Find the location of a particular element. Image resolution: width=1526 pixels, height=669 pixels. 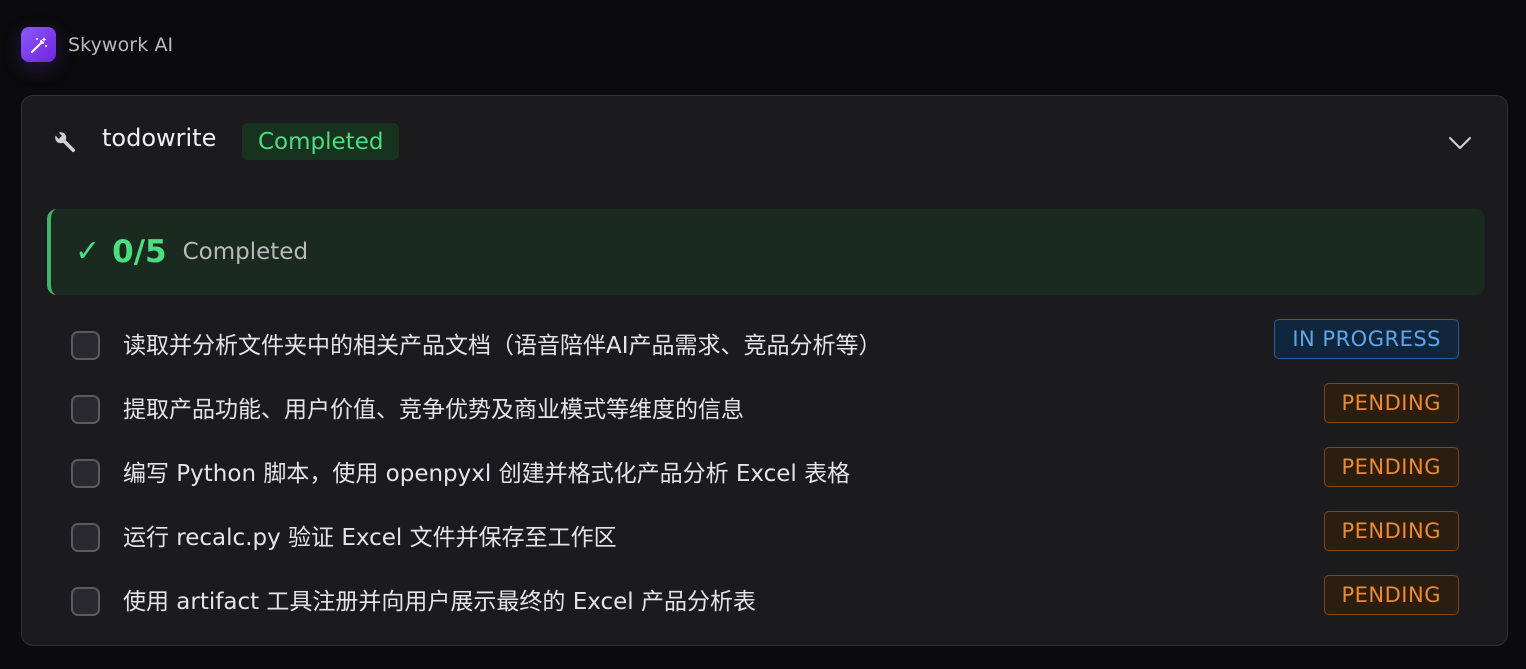

checkmark-icon: ✓ is located at coordinates (88, 251).